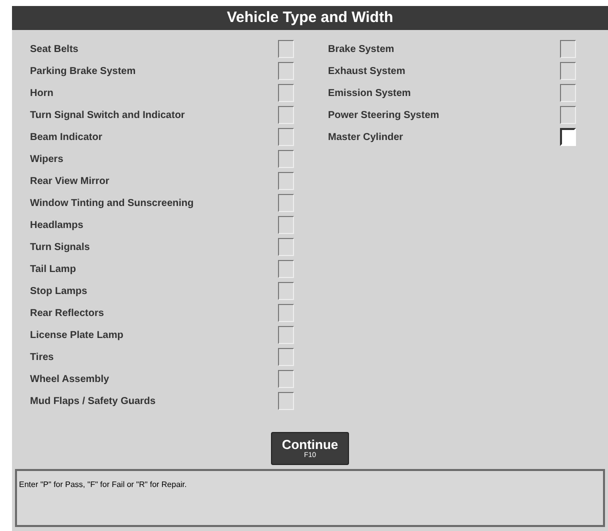  Describe the element at coordinates (70, 181) in the screenshot. I see `item-label: Rear View Mirror` at that location.